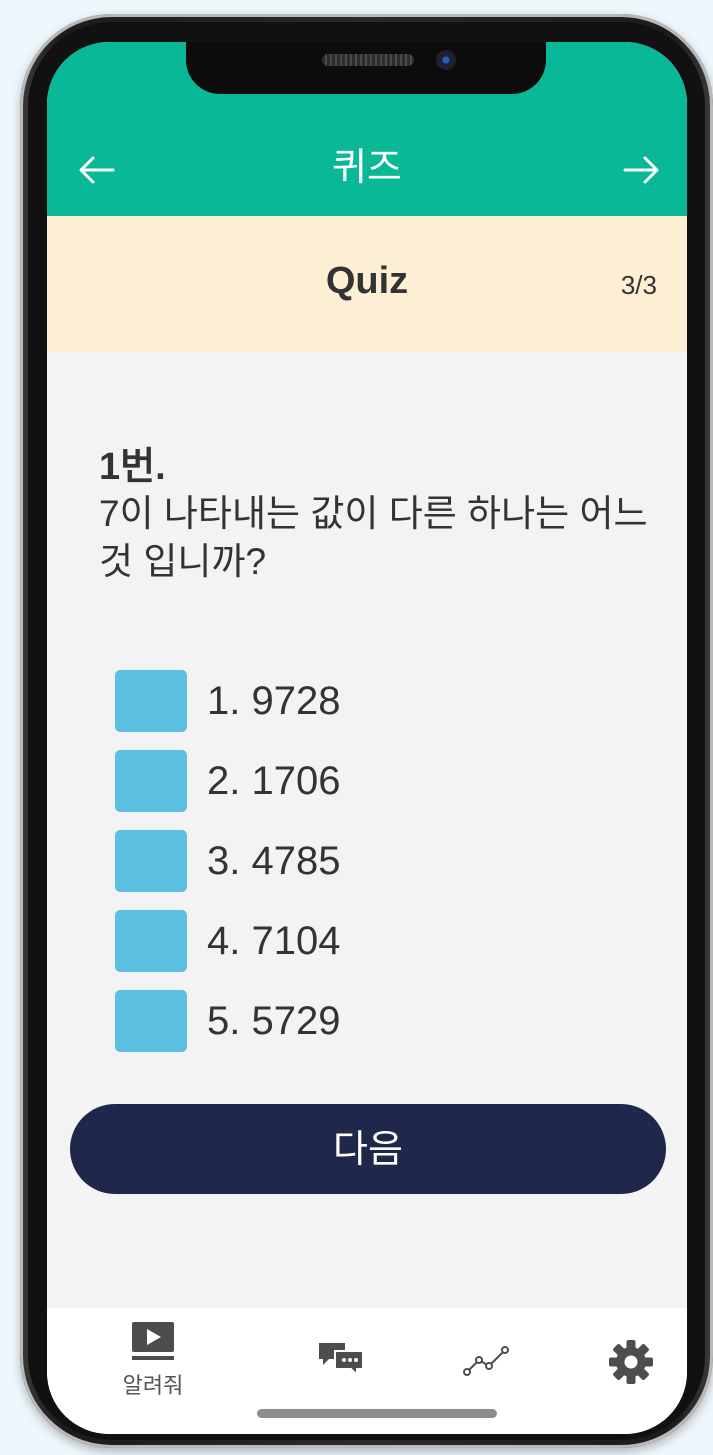  I want to click on option-label: 3. 4785, so click(274, 860).